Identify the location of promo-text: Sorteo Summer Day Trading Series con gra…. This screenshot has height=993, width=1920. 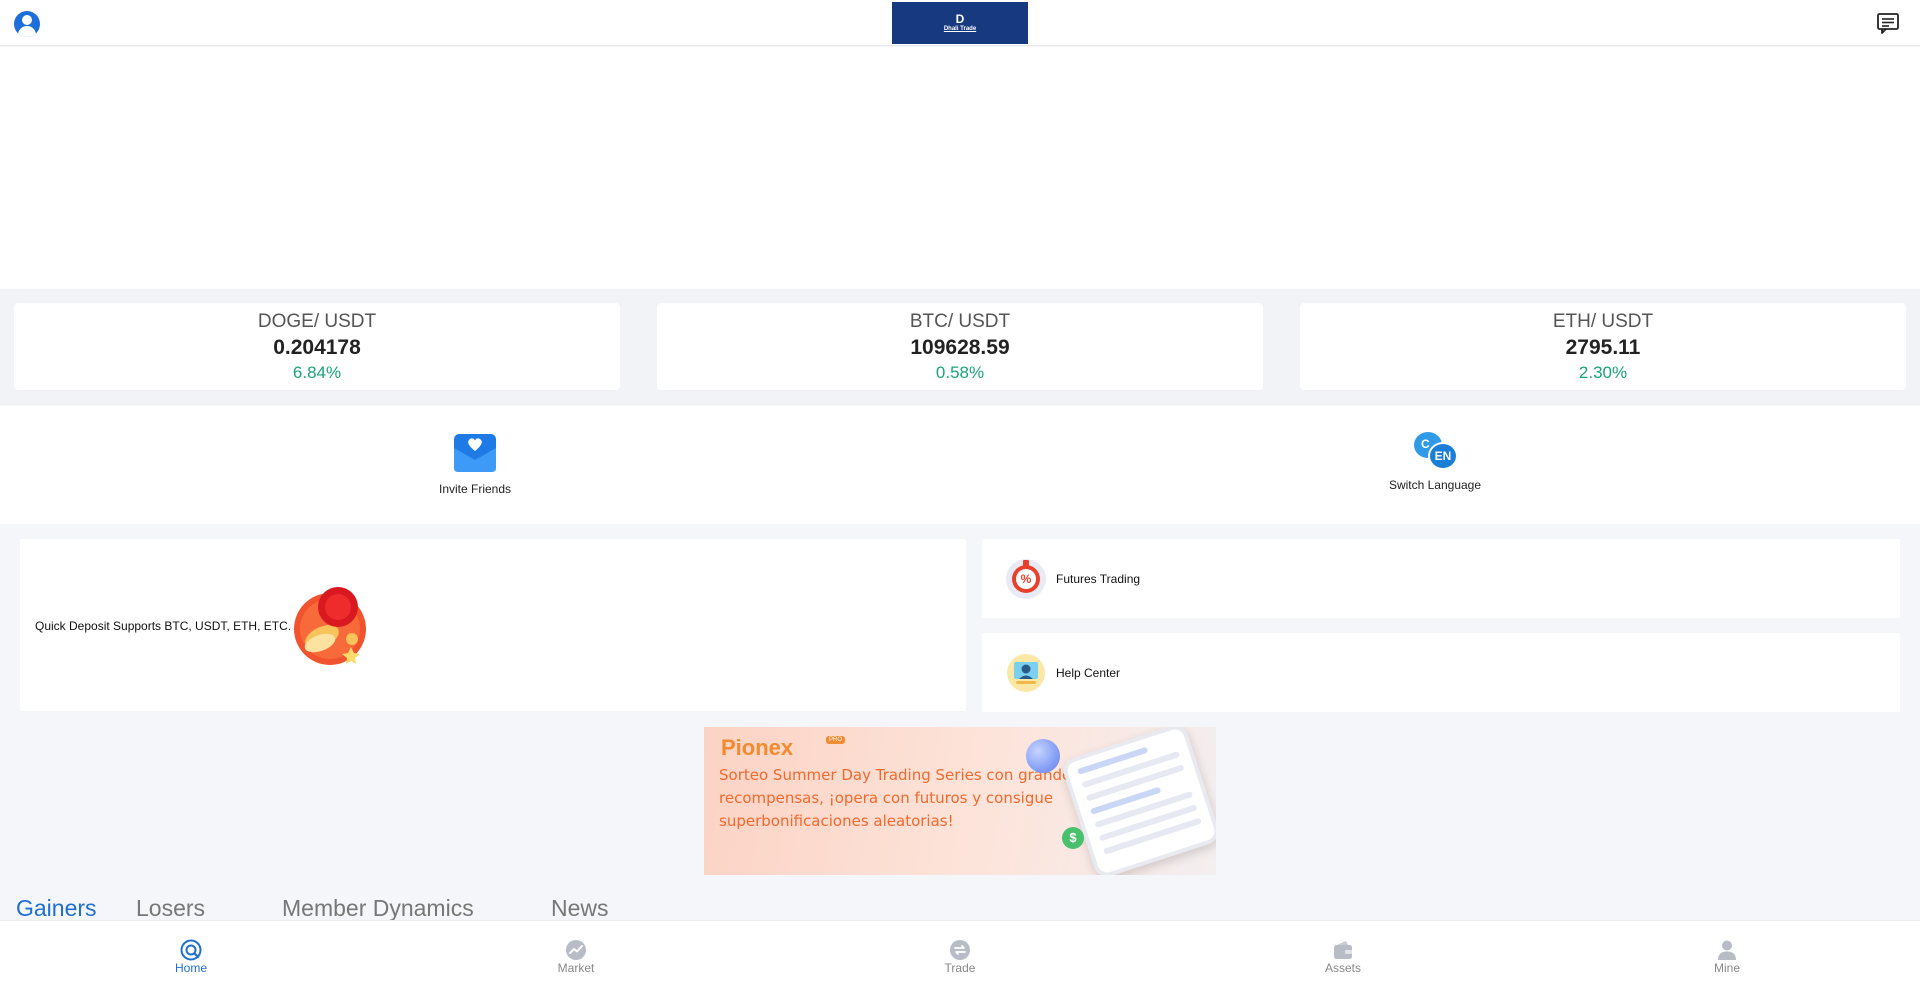
(899, 798).